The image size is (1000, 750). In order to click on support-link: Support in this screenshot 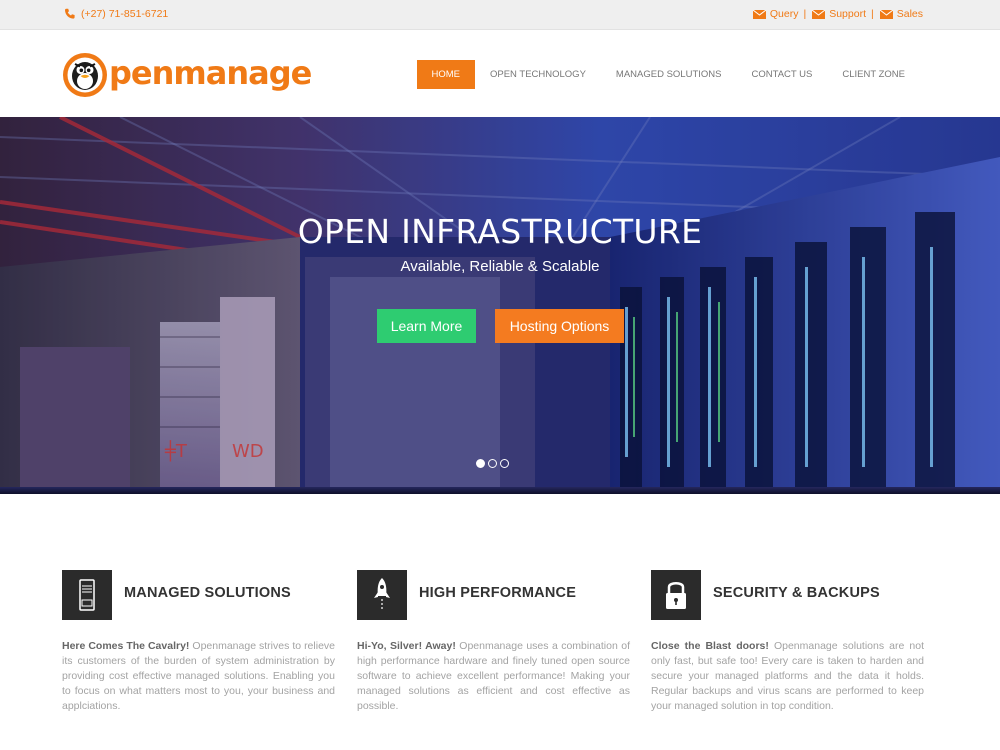, I will do `click(839, 14)`.